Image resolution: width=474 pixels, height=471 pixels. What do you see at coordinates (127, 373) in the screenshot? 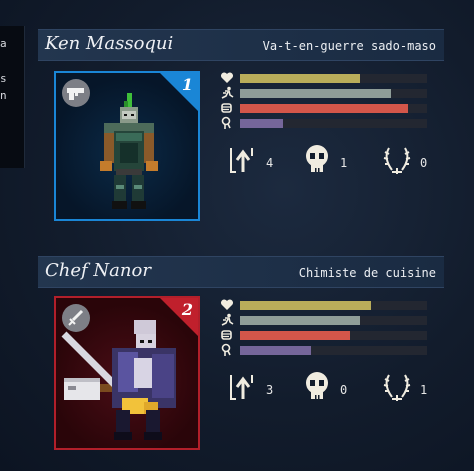
I see `character-portrait: 2` at bounding box center [127, 373].